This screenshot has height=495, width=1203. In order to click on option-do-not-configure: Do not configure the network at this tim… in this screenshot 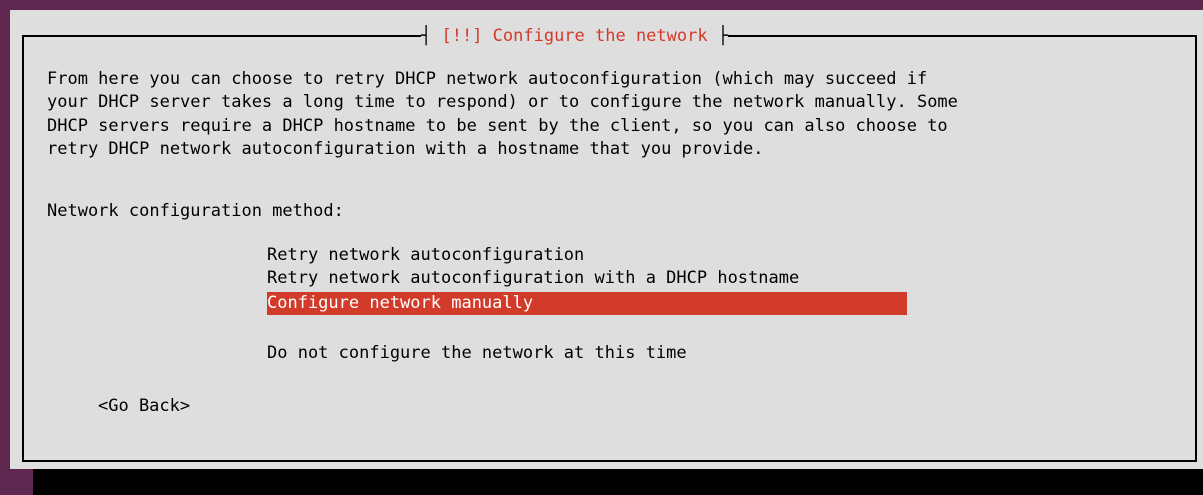, I will do `click(477, 353)`.